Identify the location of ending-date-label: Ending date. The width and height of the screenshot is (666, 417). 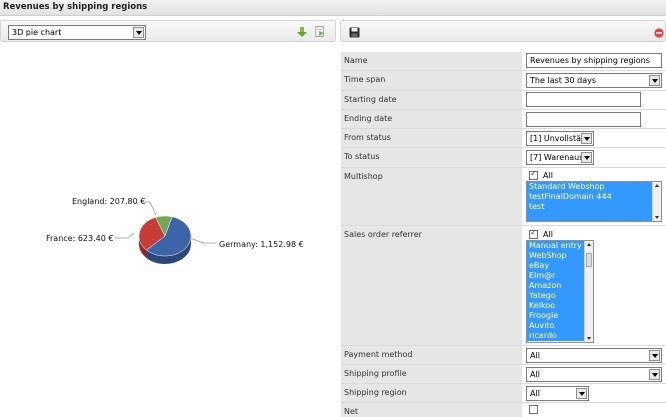
(431, 119).